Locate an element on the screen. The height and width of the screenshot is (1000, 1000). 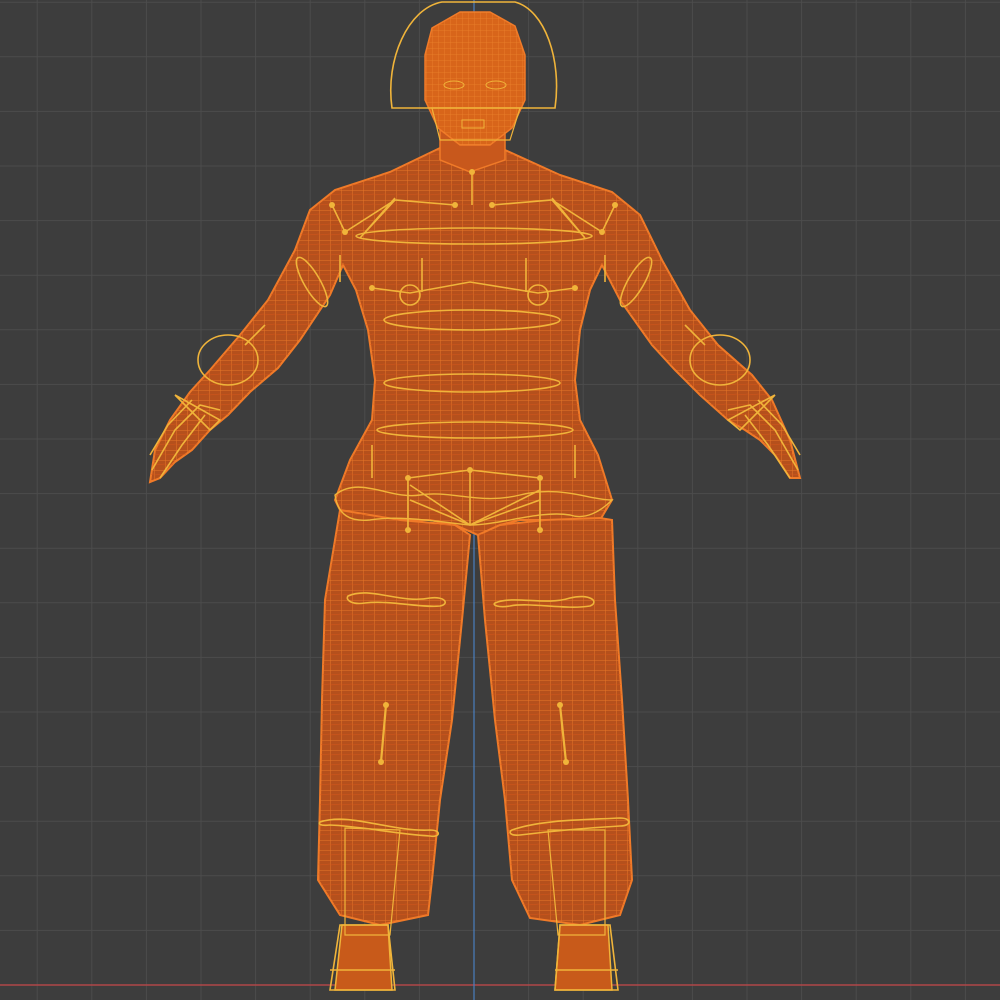
left-leg-wireframe is located at coordinates (394, 717).